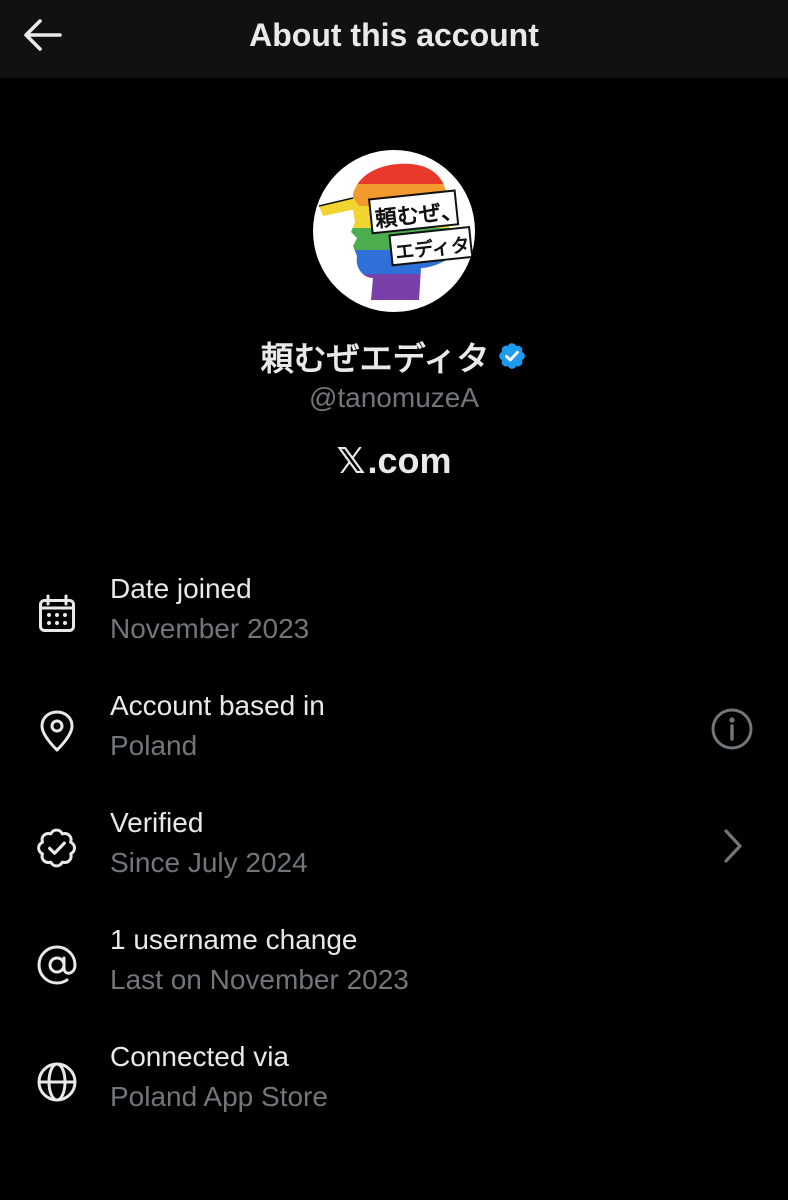 The image size is (788, 1200). What do you see at coordinates (181, 588) in the screenshot?
I see `row-title: Date joined` at bounding box center [181, 588].